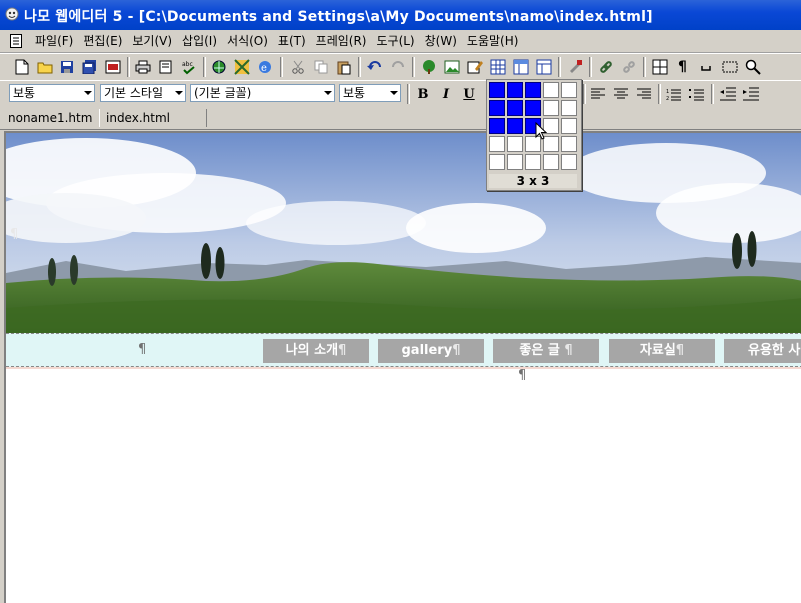 This screenshot has width=801, height=603. I want to click on undo-icon, so click(374, 66).